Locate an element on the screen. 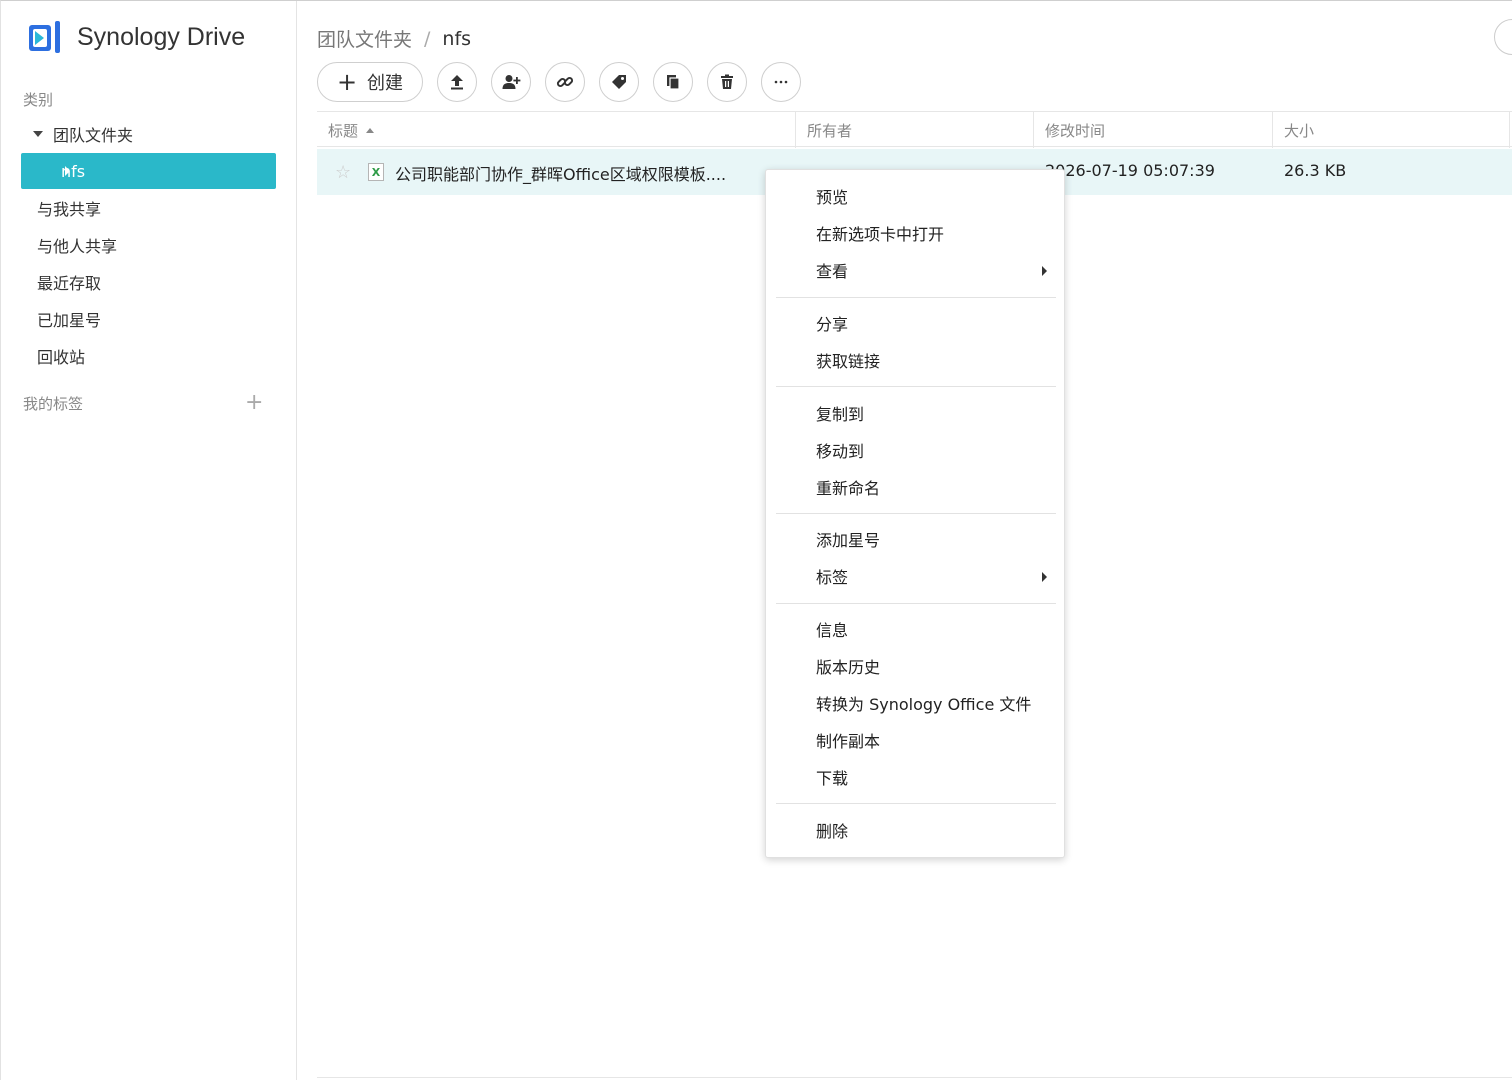 The height and width of the screenshot is (1080, 1512). file-size: 26.3 KB is located at coordinates (1315, 170).